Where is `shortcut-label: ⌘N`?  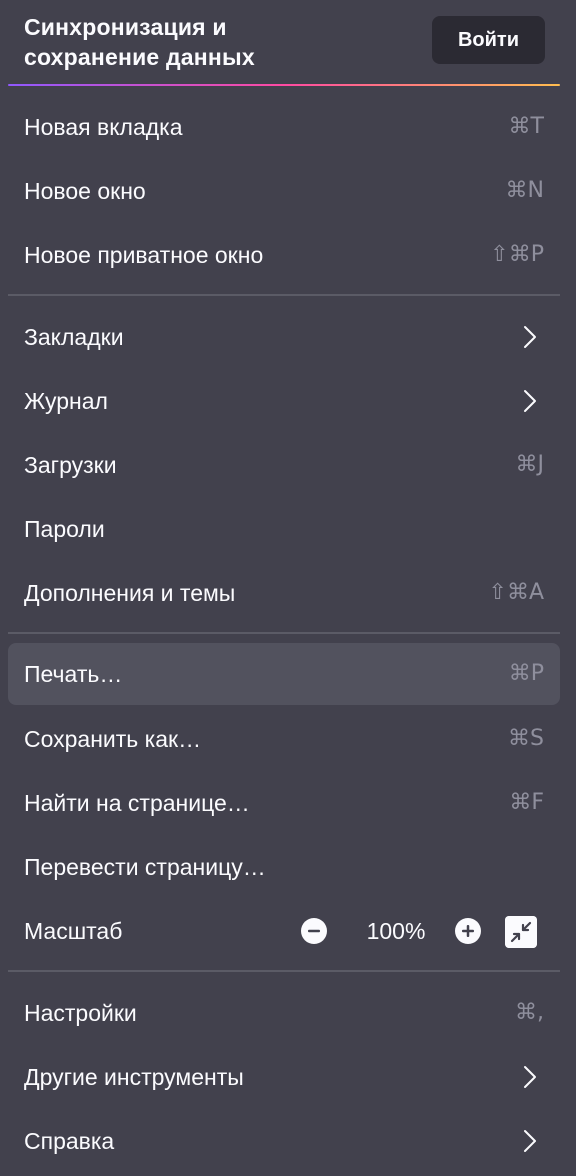
shortcut-label: ⌘N is located at coordinates (524, 190).